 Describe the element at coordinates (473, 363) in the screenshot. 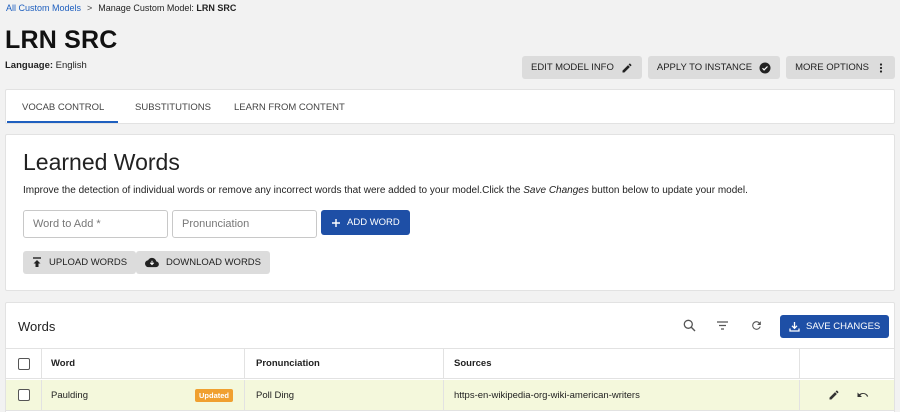

I see `column-header-sources: Sources` at that location.